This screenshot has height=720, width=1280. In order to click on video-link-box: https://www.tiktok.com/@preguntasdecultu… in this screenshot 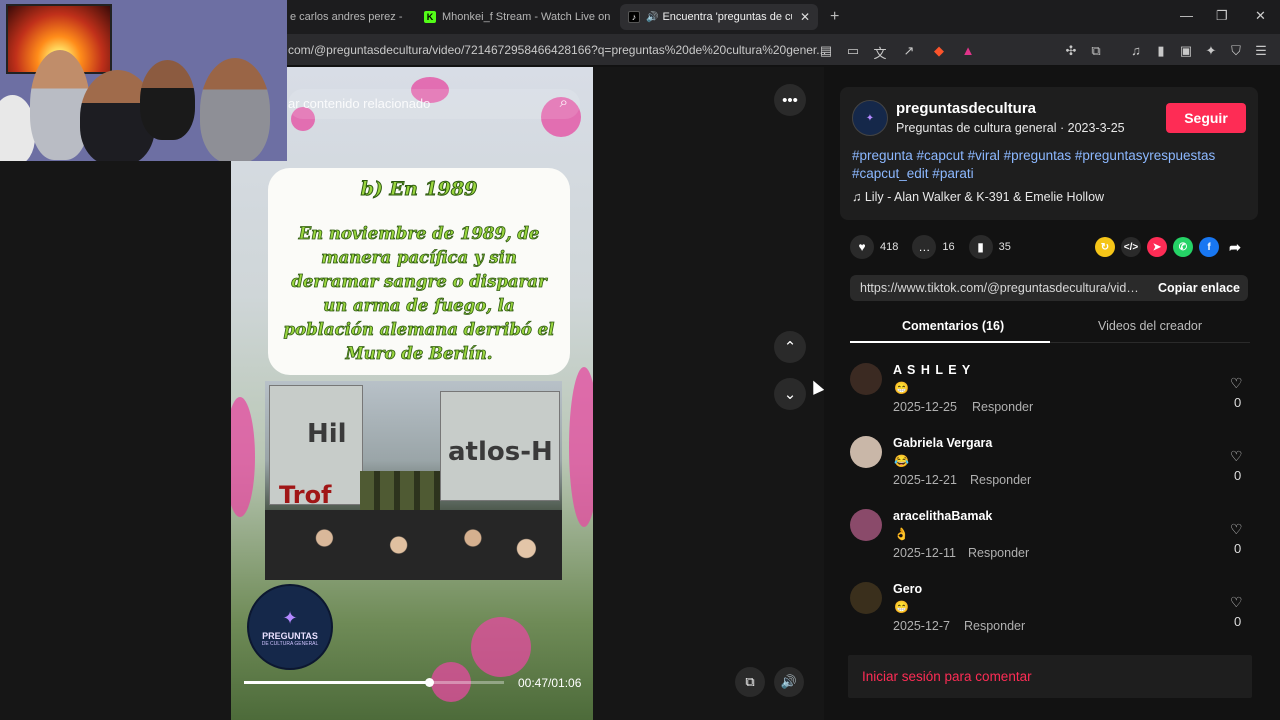, I will do `click(1049, 288)`.